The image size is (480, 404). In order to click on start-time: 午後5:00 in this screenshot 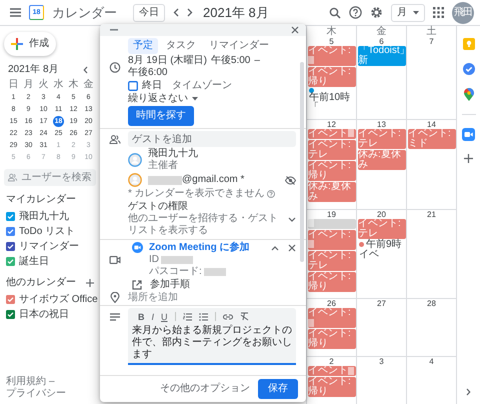, I will do `click(230, 61)`.